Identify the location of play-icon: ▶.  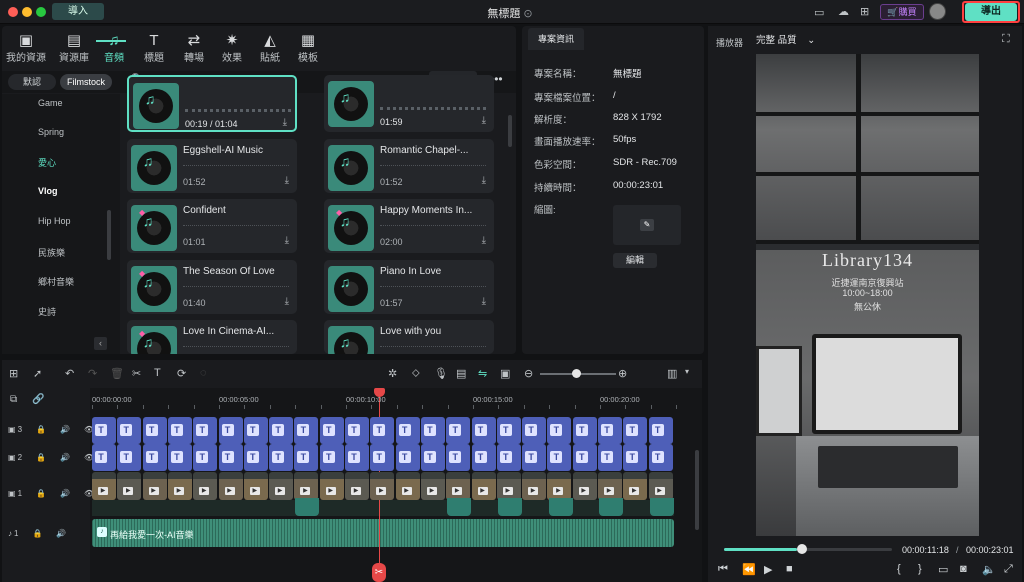
(768, 569).